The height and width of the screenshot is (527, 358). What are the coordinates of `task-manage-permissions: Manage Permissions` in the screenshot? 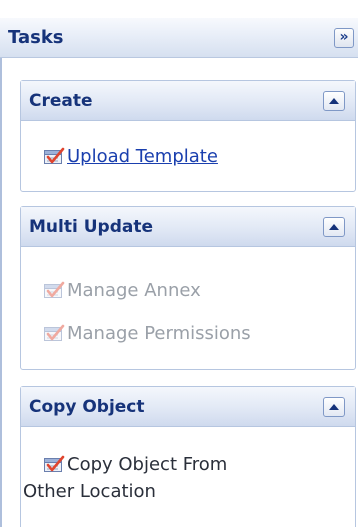 It's located at (147, 334).